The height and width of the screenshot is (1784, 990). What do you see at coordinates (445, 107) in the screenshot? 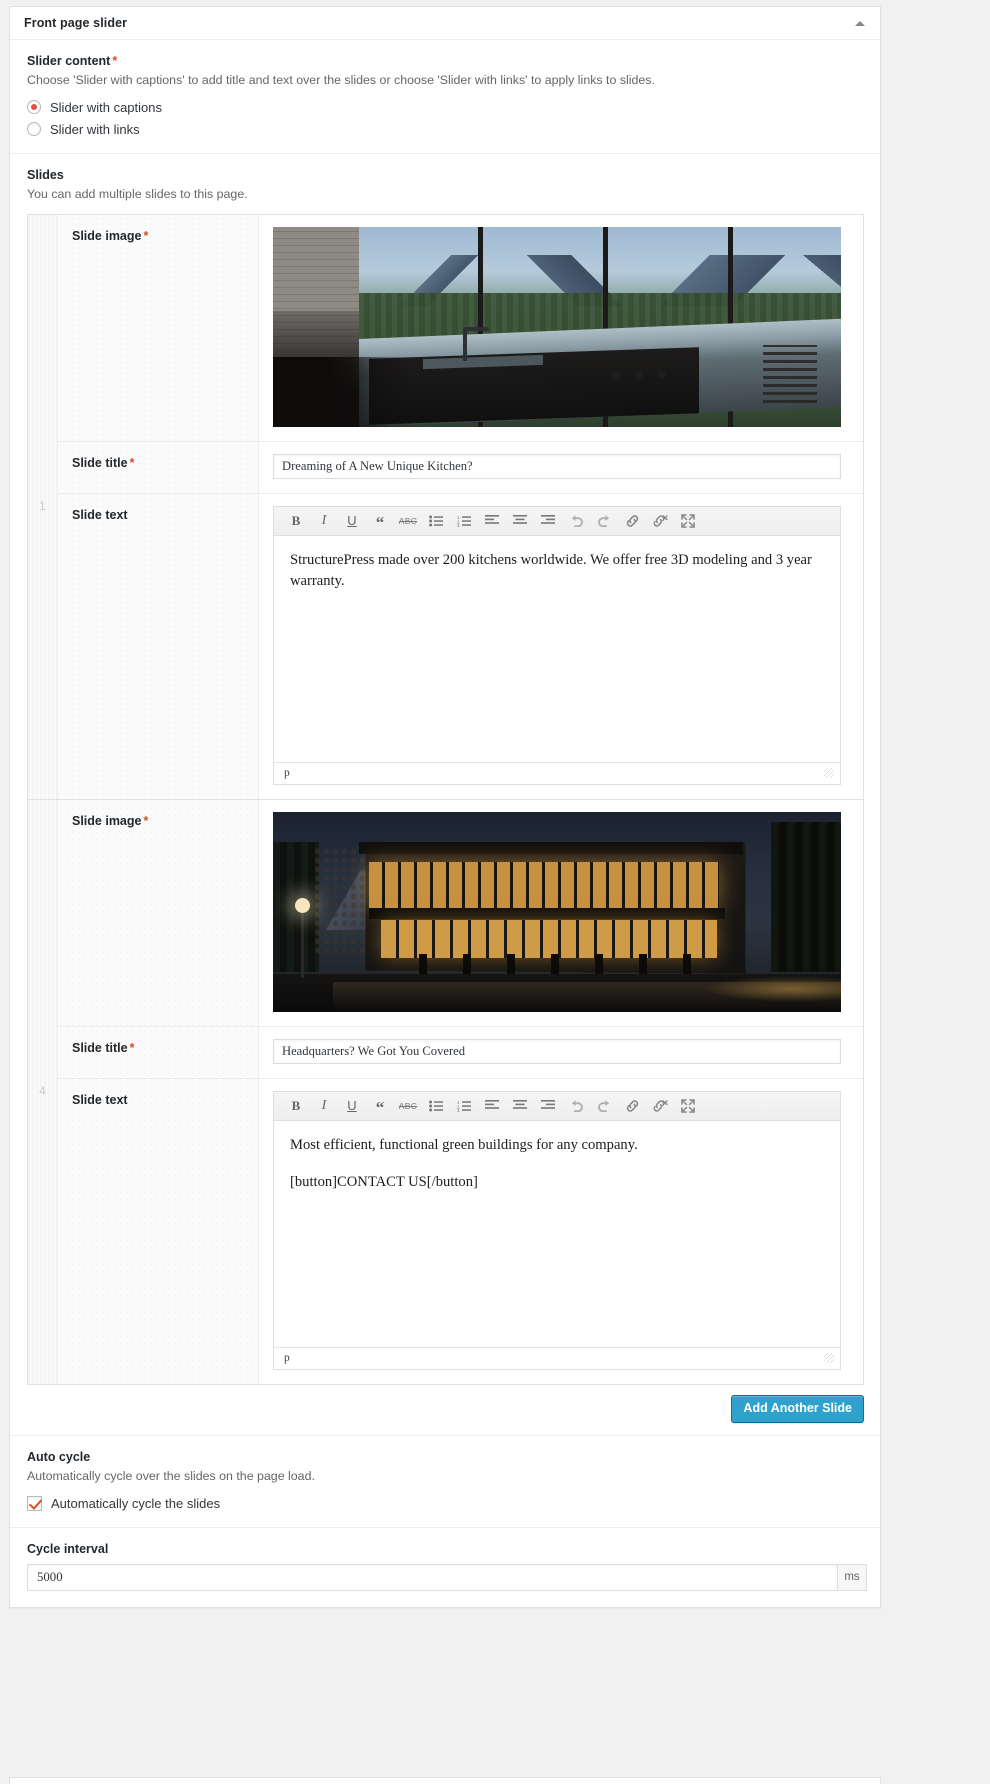
I see `radio-slider-with-captions: Slider with captions` at bounding box center [445, 107].